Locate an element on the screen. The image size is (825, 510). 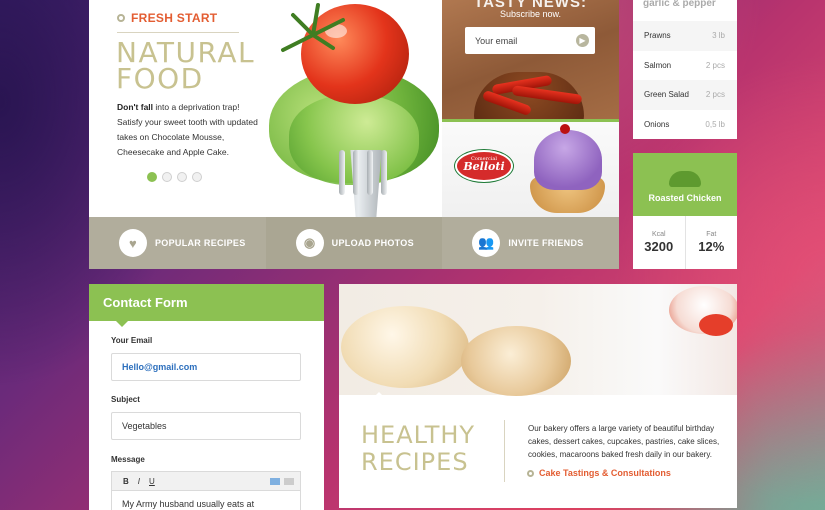
newsletter-subtitle: Subscribe now. is located at coordinates (530, 14).